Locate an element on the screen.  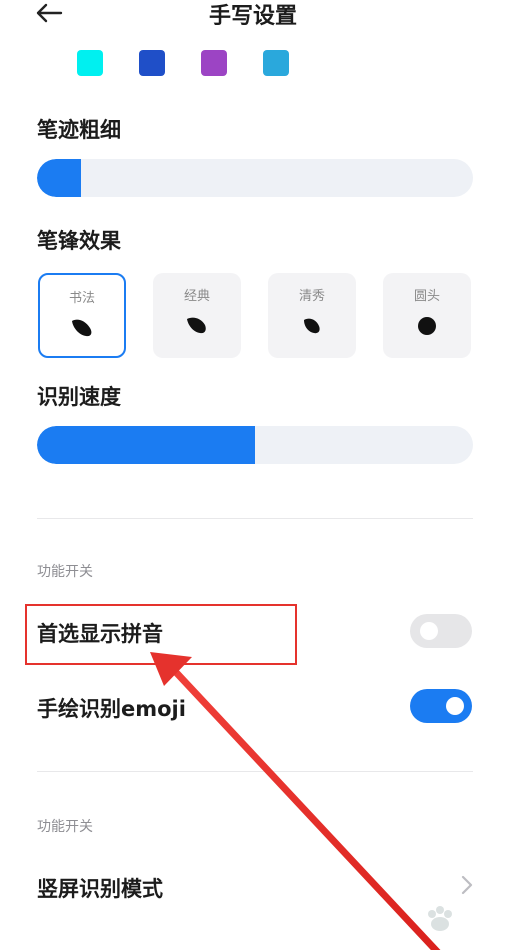
color-swatch-sky is located at coordinates (276, 63).